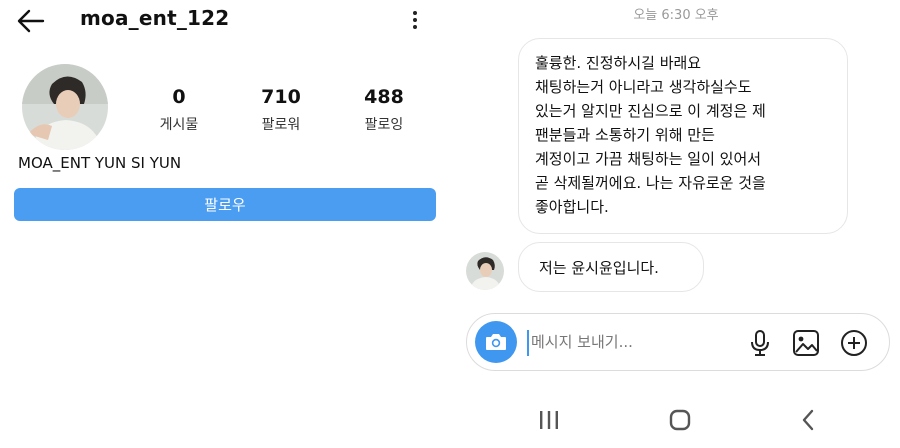 This screenshot has width=900, height=448. Describe the element at coordinates (616, 342) in the screenshot. I see `message-input` at that location.